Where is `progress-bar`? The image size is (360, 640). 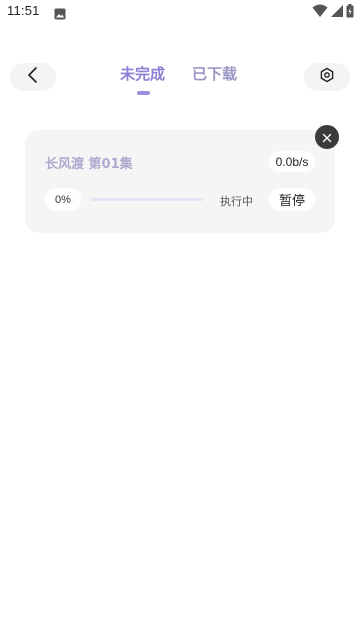
progress-bar is located at coordinates (147, 199).